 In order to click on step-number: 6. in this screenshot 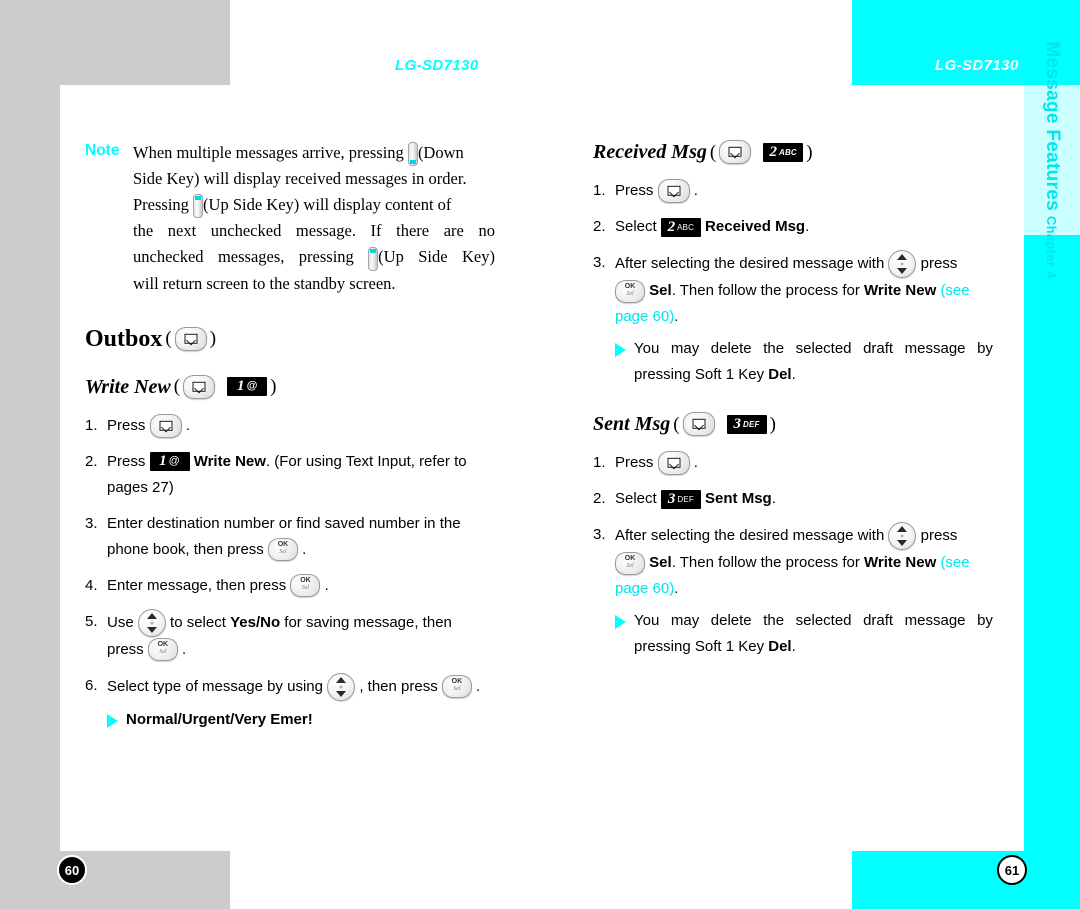, I will do `click(91, 685)`.